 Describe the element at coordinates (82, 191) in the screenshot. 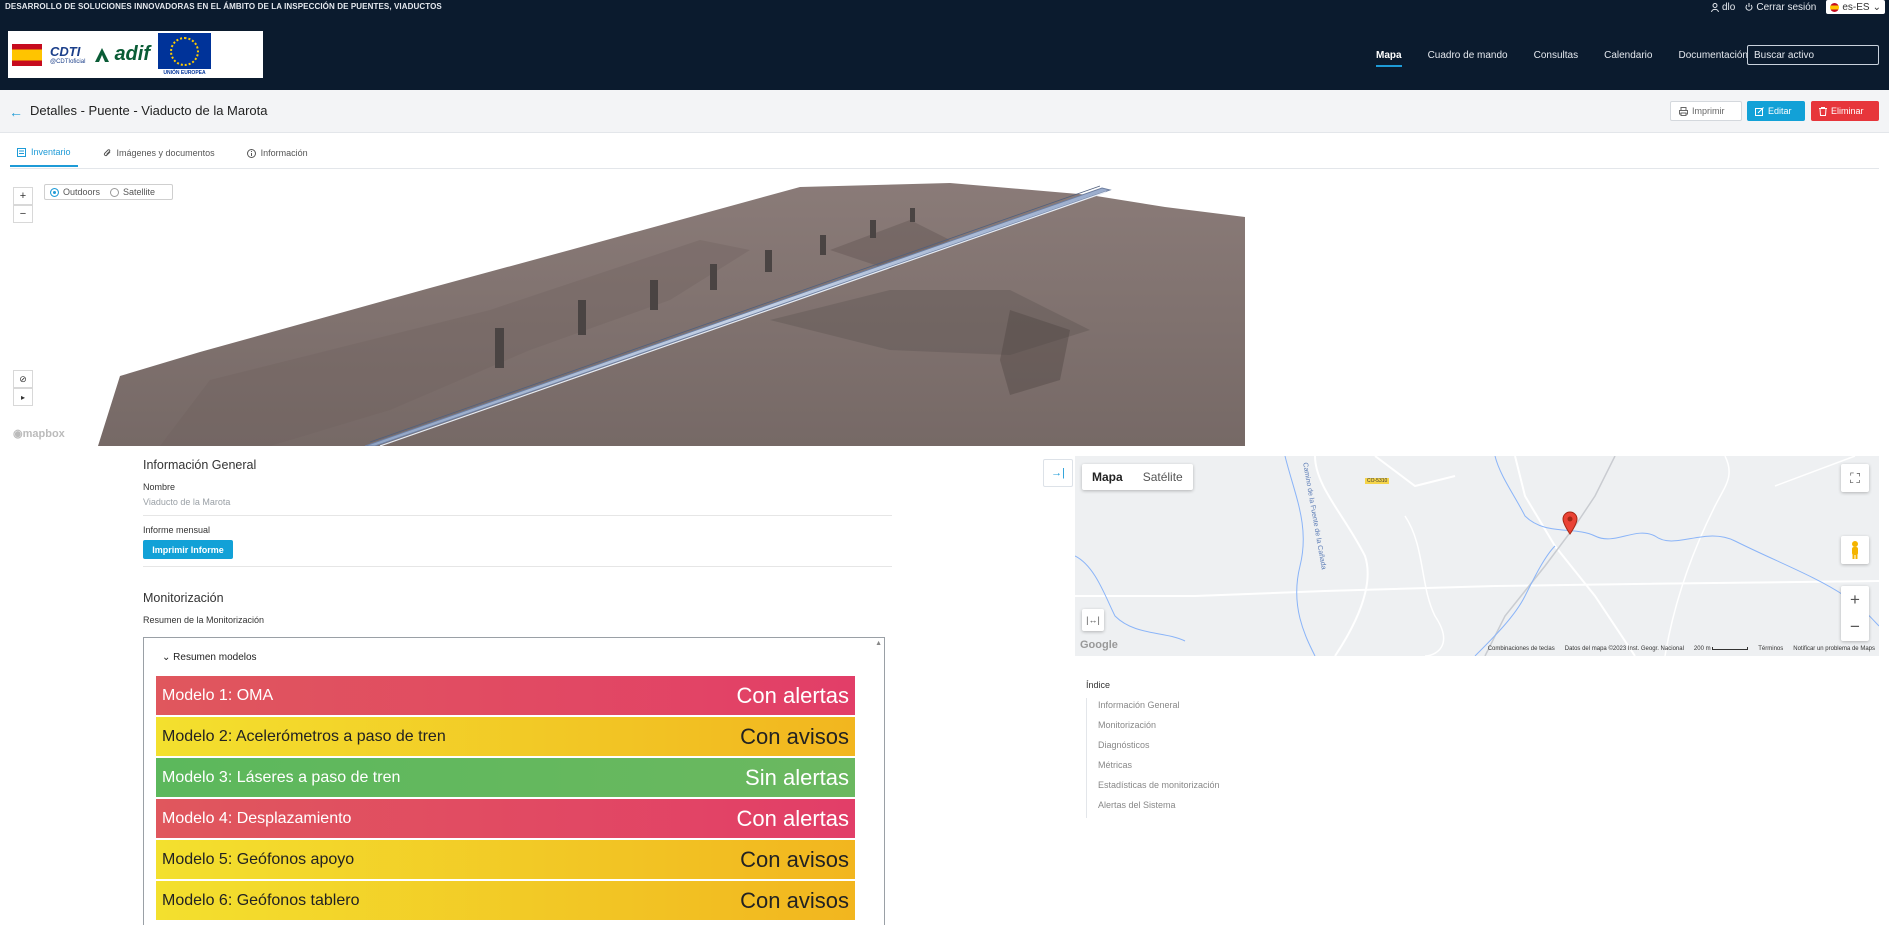

I see `style-outdoors-label: Outdoors` at that location.